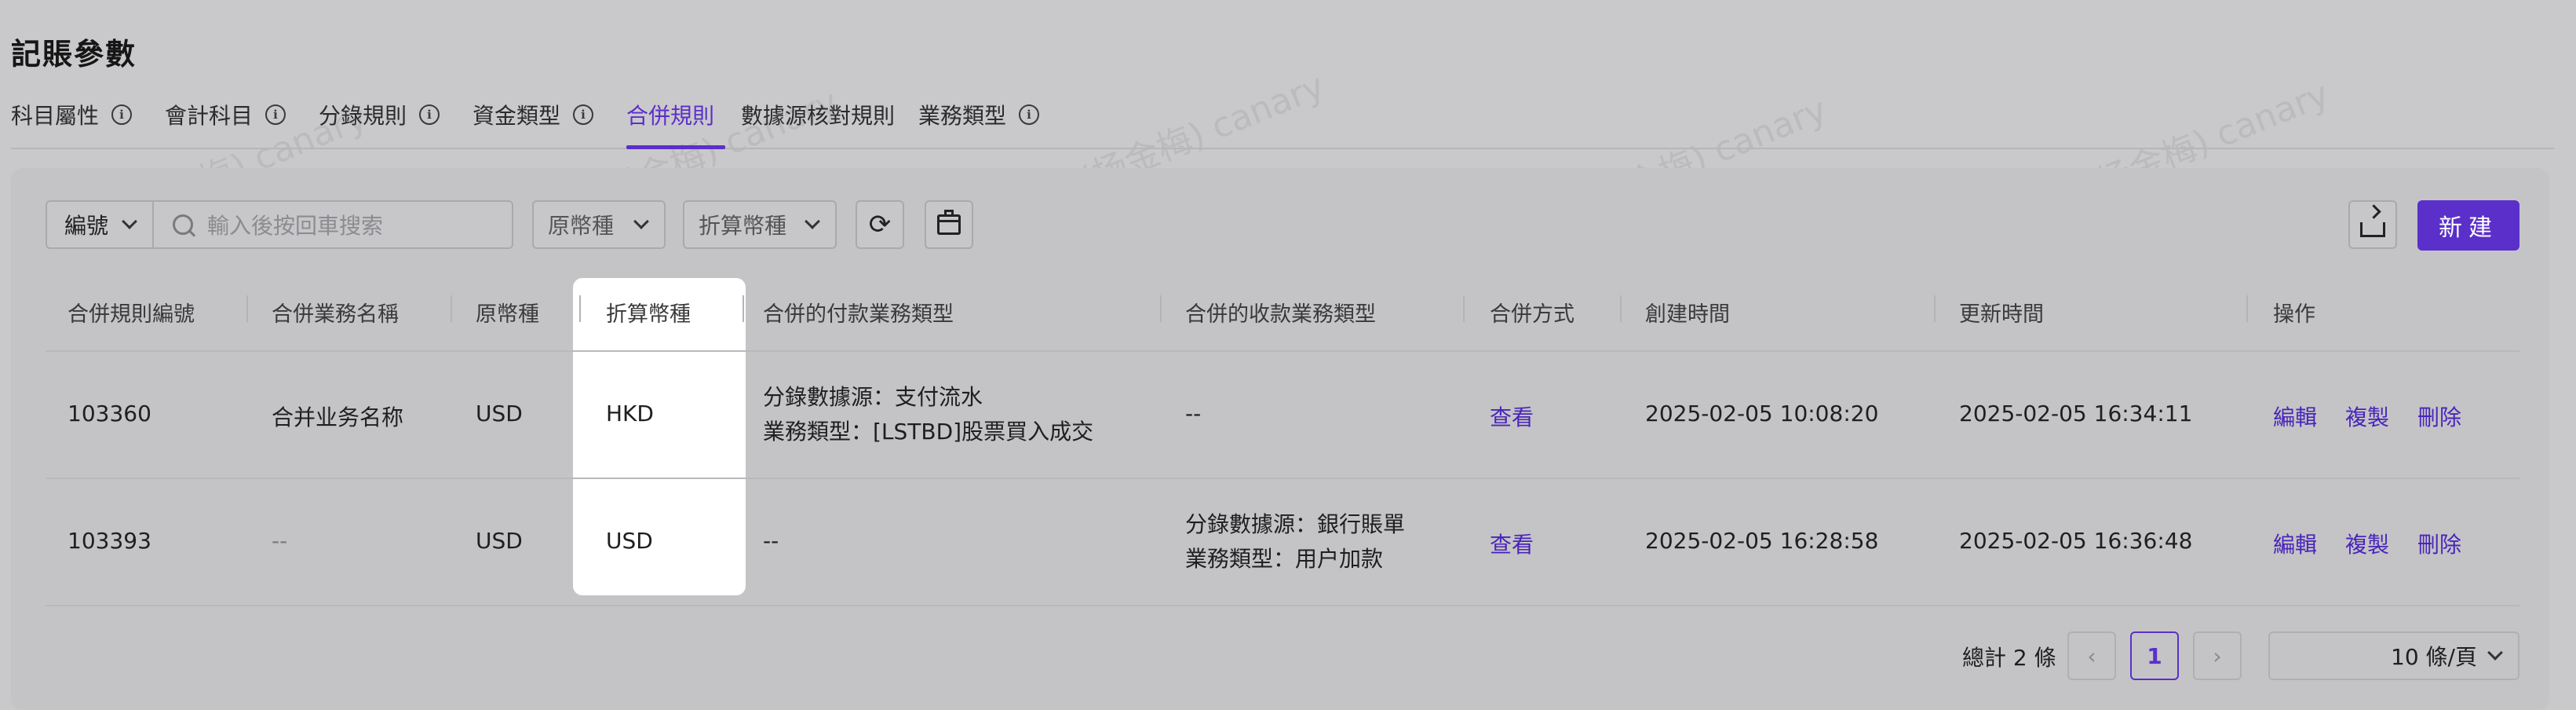 The height and width of the screenshot is (710, 2576). Describe the element at coordinates (295, 226) in the screenshot. I see `search-placeholder: 輸入後按回車搜索` at that location.